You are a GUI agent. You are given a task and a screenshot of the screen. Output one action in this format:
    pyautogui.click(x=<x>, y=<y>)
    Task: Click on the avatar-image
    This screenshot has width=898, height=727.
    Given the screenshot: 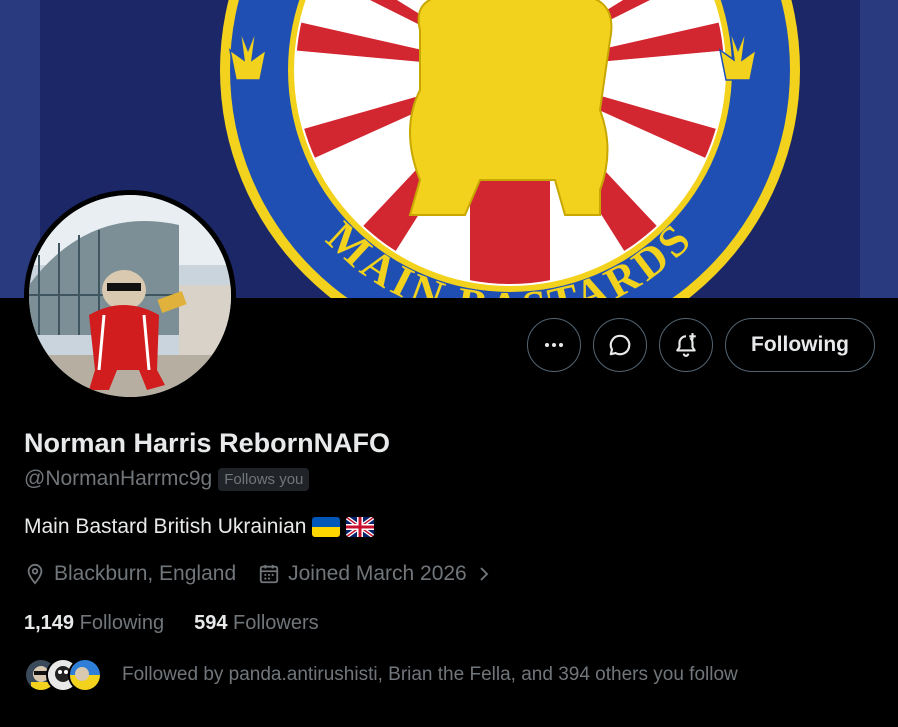 What is the action you would take?
    pyautogui.click(x=130, y=296)
    